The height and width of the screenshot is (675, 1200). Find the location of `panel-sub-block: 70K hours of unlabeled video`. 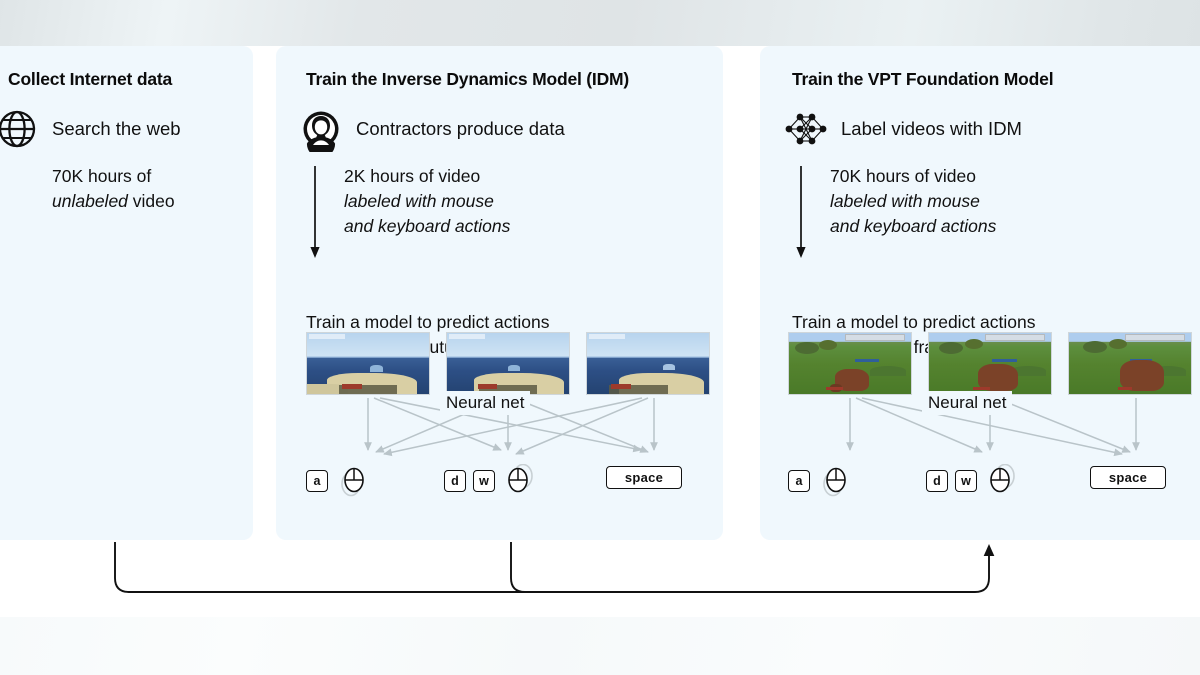

panel-sub-block: 70K hours of unlabeled video is located at coordinates (113, 189).